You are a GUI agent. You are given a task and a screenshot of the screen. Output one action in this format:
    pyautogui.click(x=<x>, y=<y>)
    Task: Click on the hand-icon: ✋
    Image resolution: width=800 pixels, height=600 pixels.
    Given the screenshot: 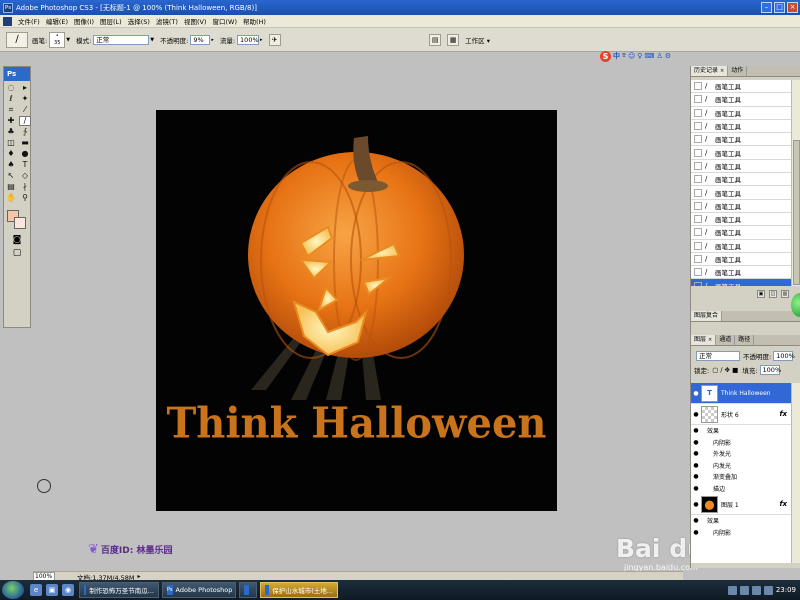 What is the action you would take?
    pyautogui.click(x=11, y=198)
    